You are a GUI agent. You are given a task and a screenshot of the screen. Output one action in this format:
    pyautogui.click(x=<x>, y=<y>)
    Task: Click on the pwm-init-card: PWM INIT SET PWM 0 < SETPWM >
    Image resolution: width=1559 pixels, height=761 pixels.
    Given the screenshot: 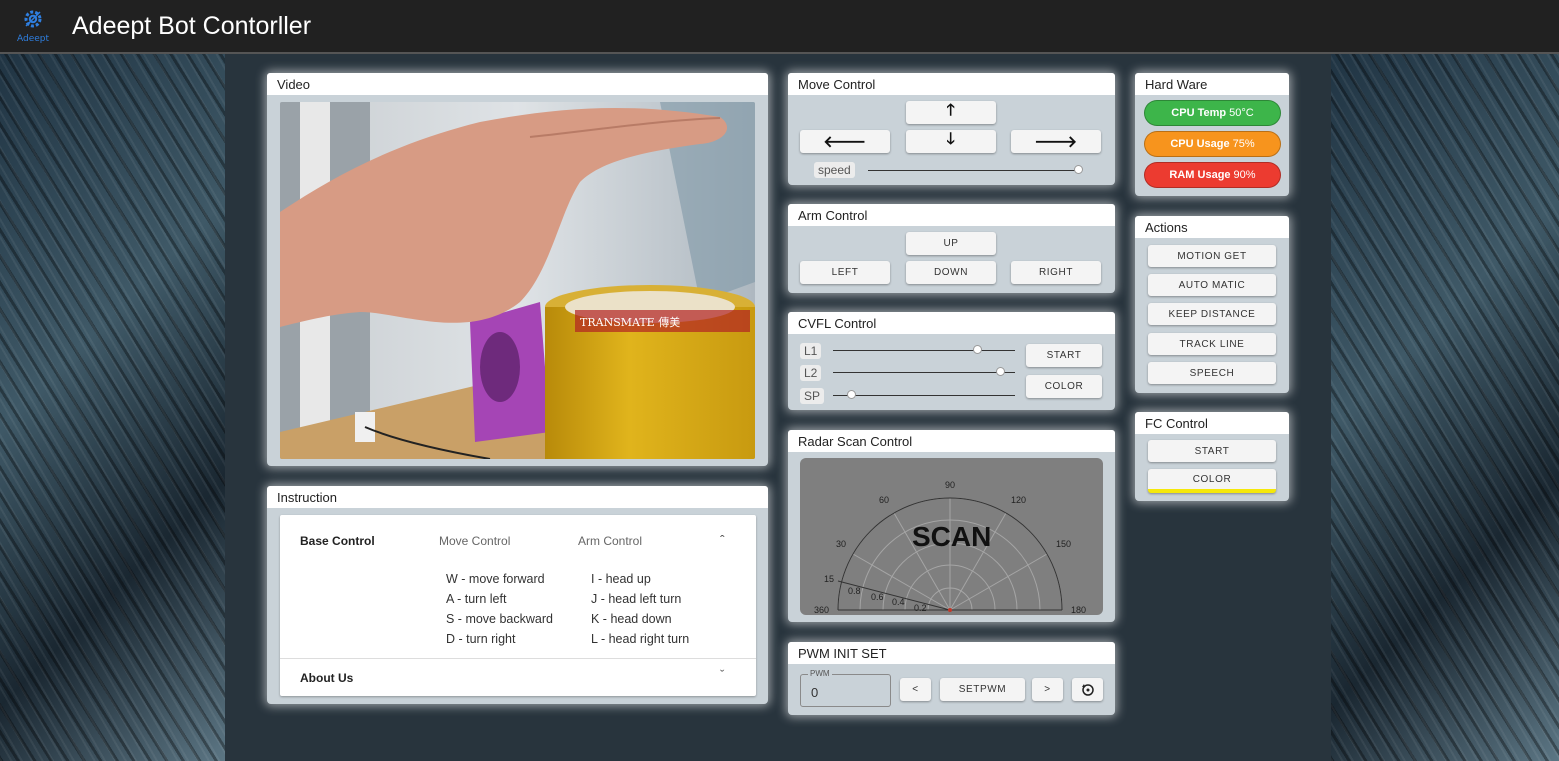 What is the action you would take?
    pyautogui.click(x=951, y=678)
    